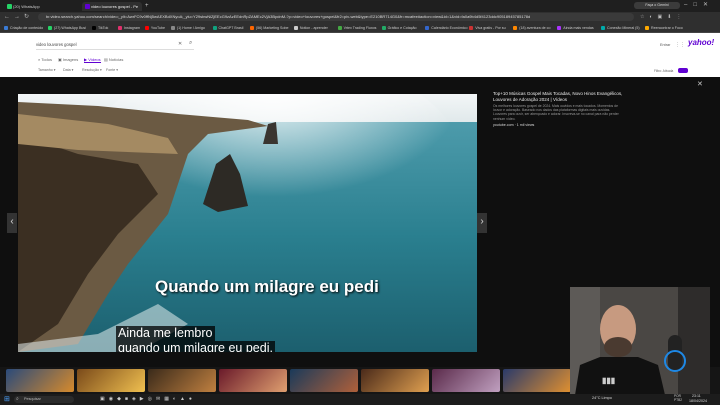  I want to click on tab-yahoo-video: video louvores gospel - Pe, so click(112, 6).